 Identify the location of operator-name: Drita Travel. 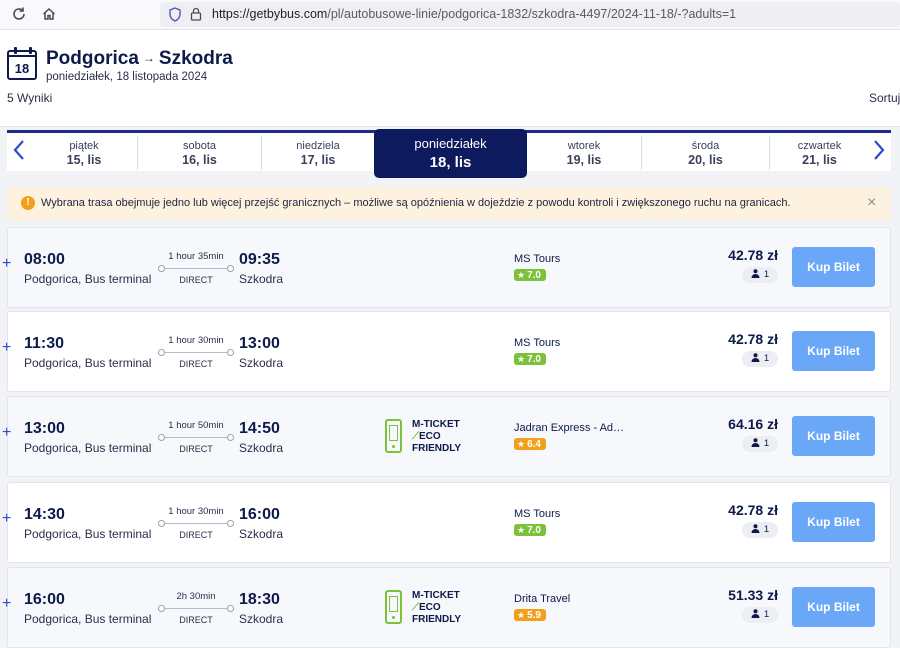
(542, 599).